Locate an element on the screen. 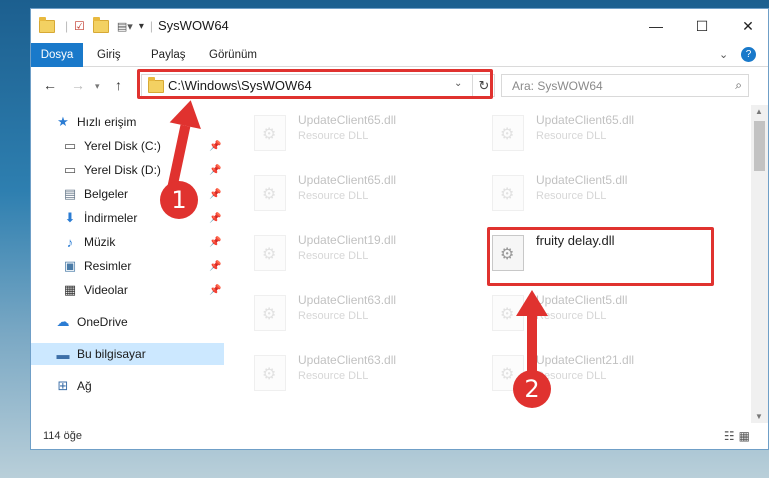 Image resolution: width=769 pixels, height=478 pixels. up-icon: ↑ is located at coordinates (118, 85).